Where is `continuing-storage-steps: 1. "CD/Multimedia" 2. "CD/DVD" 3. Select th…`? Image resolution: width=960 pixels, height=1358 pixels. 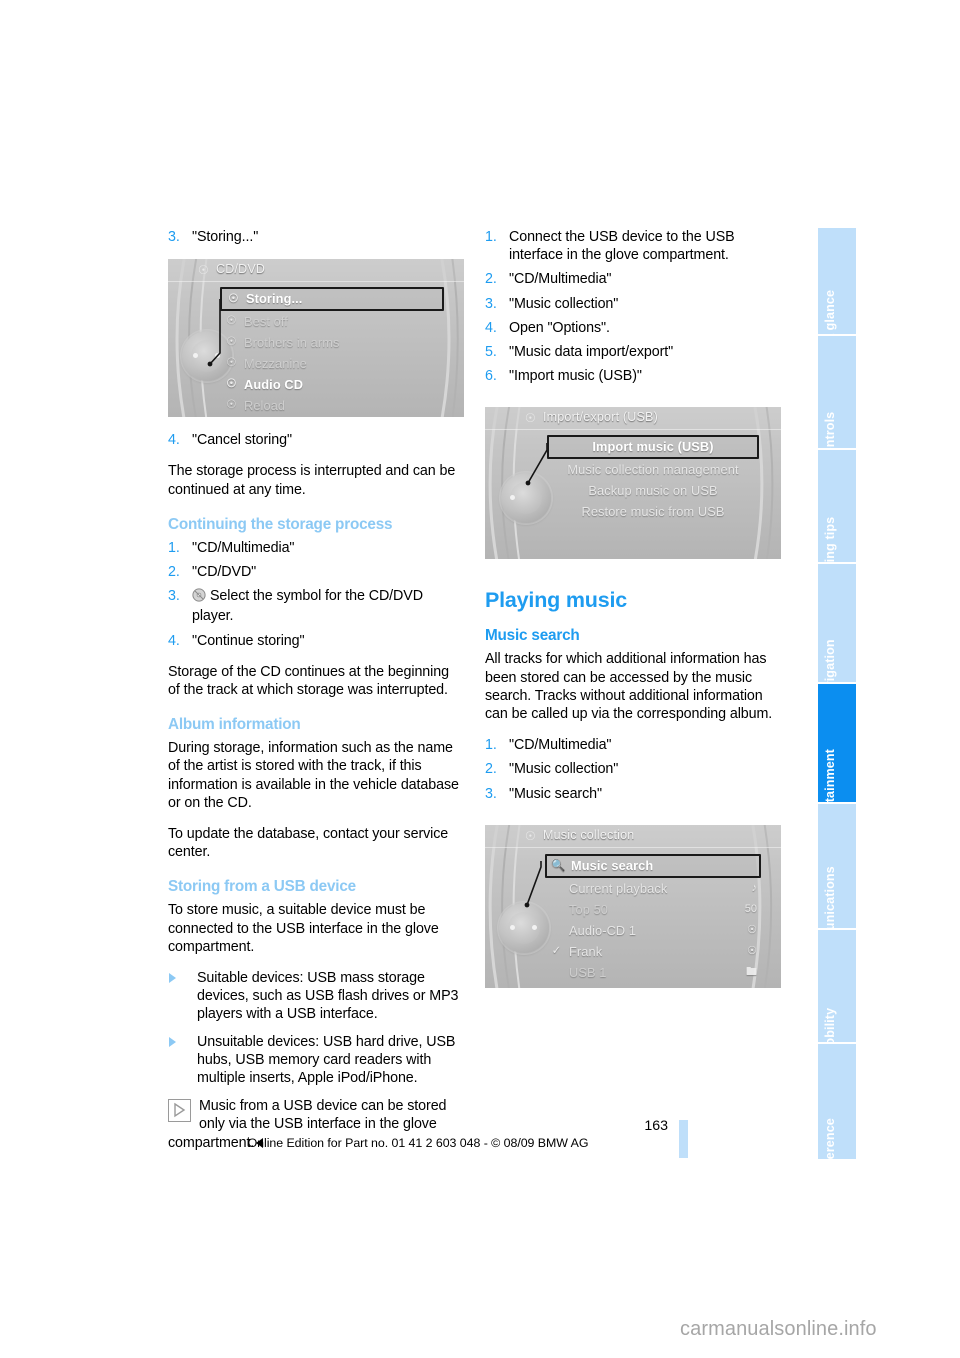 continuing-storage-steps: 1. "CD/Multimedia" 2. "CD/DVD" 3. Select th… is located at coordinates (316, 594).